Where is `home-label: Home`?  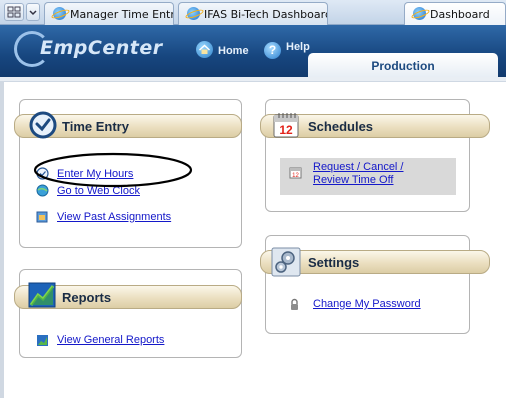
home-label: Home is located at coordinates (233, 51).